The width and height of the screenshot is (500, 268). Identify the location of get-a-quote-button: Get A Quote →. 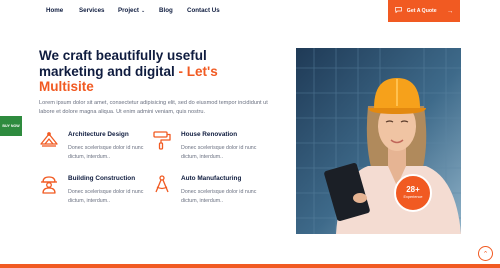
(424, 11).